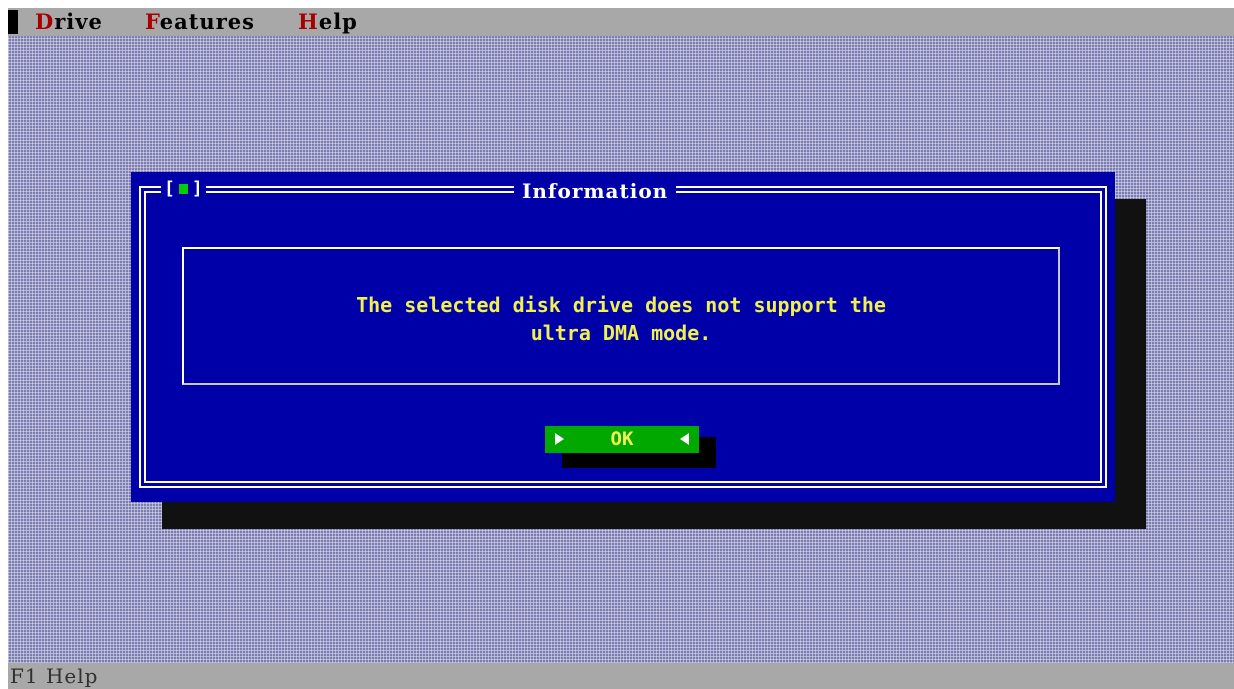 This screenshot has width=1234, height=689. What do you see at coordinates (152, 21) in the screenshot?
I see `menu-features-hotkey: F` at bounding box center [152, 21].